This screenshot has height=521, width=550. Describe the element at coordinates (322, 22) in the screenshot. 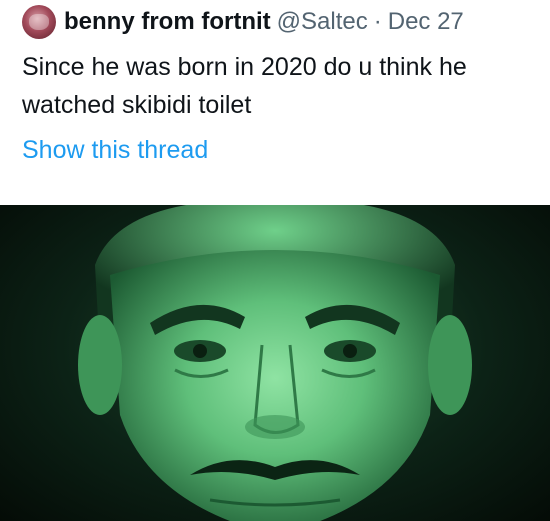

I see `user-handle: @Saltec` at that location.